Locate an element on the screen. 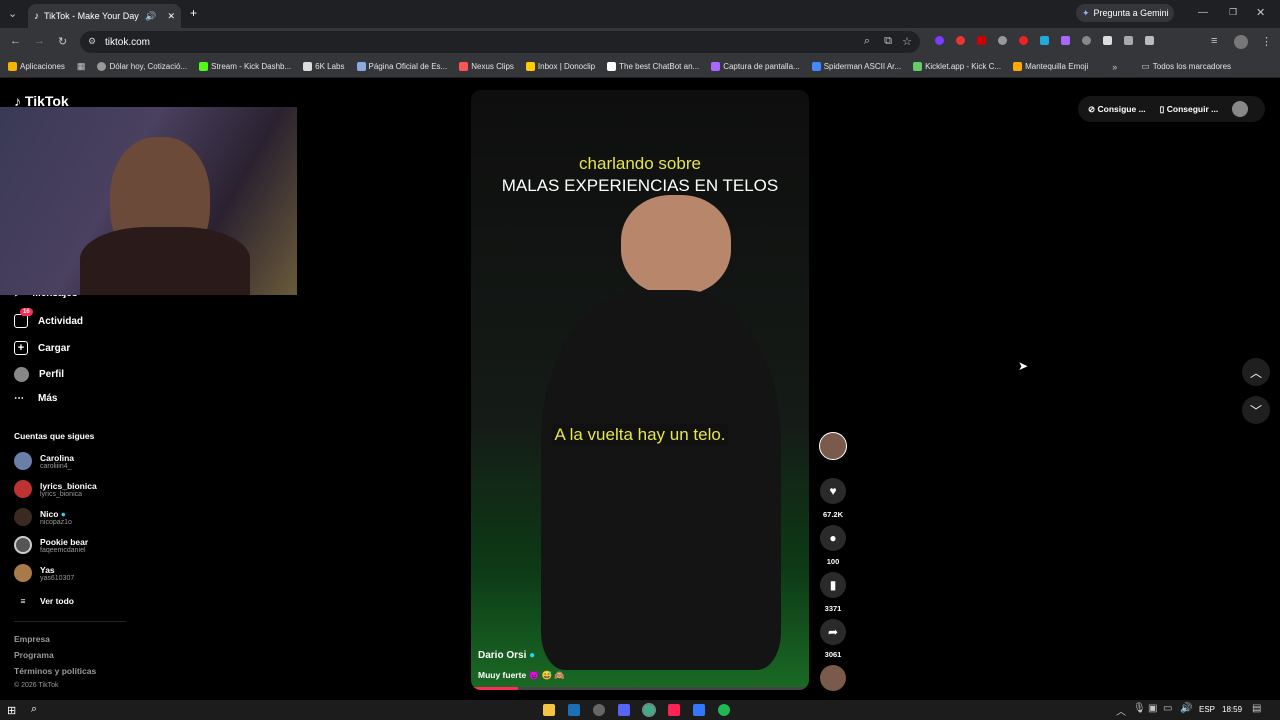 The height and width of the screenshot is (720, 1280). speaker-body is located at coordinates (661, 480).